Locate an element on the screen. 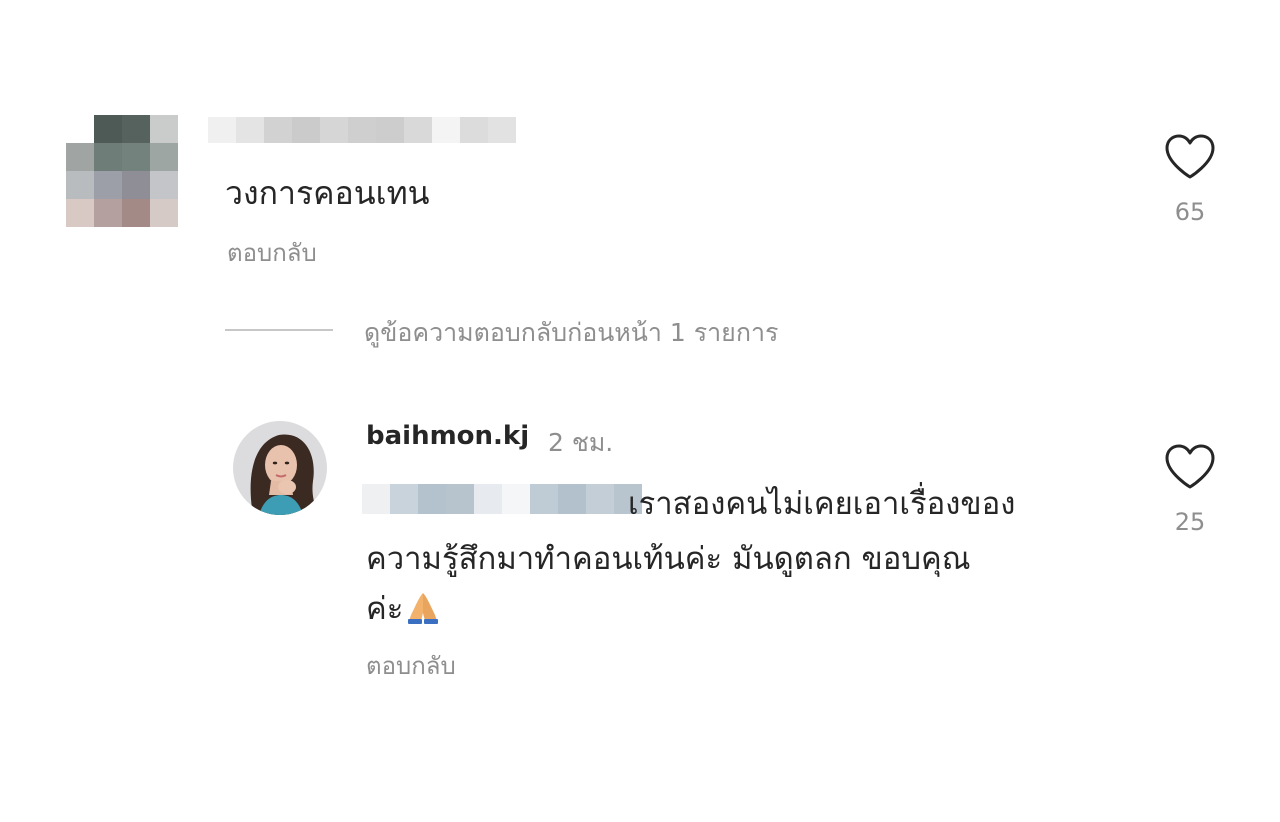 The width and height of the screenshot is (1280, 822). comment-text-line-3: ค่ะ is located at coordinates (403, 608).